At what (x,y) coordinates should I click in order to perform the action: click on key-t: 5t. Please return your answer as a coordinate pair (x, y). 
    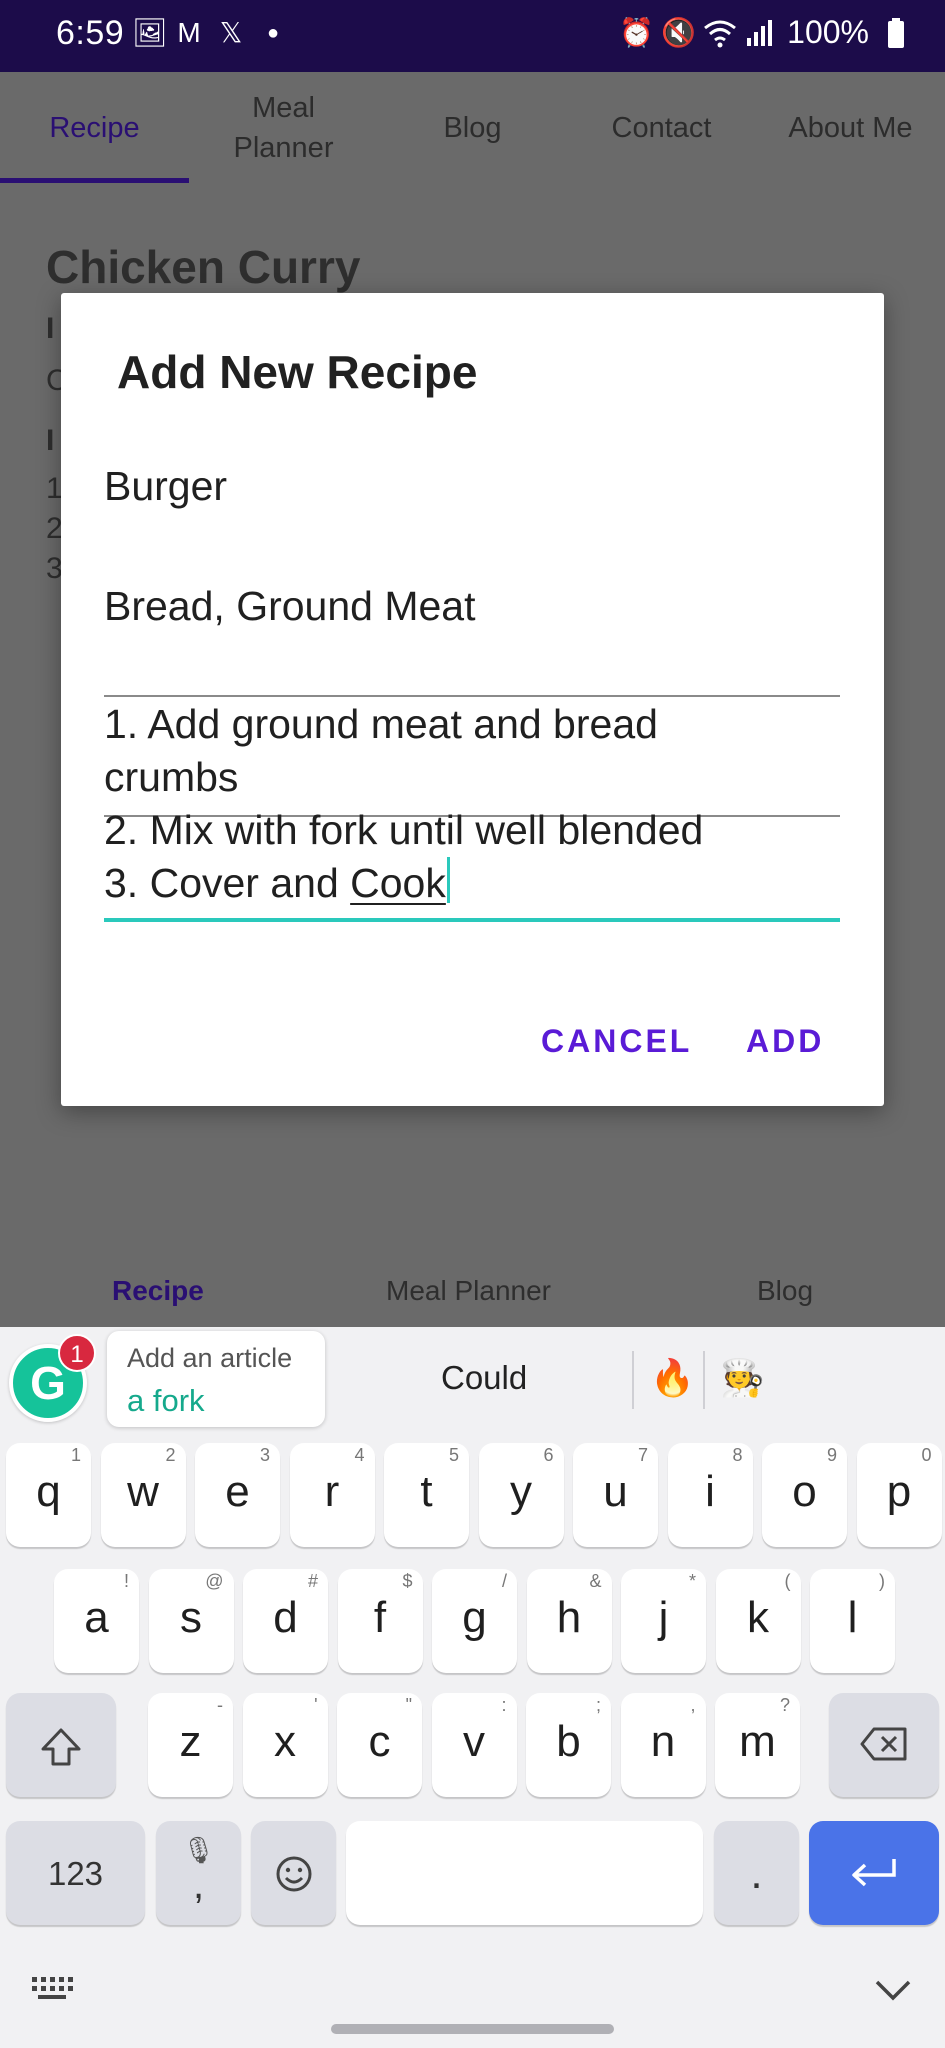
    Looking at the image, I should click on (426, 1495).